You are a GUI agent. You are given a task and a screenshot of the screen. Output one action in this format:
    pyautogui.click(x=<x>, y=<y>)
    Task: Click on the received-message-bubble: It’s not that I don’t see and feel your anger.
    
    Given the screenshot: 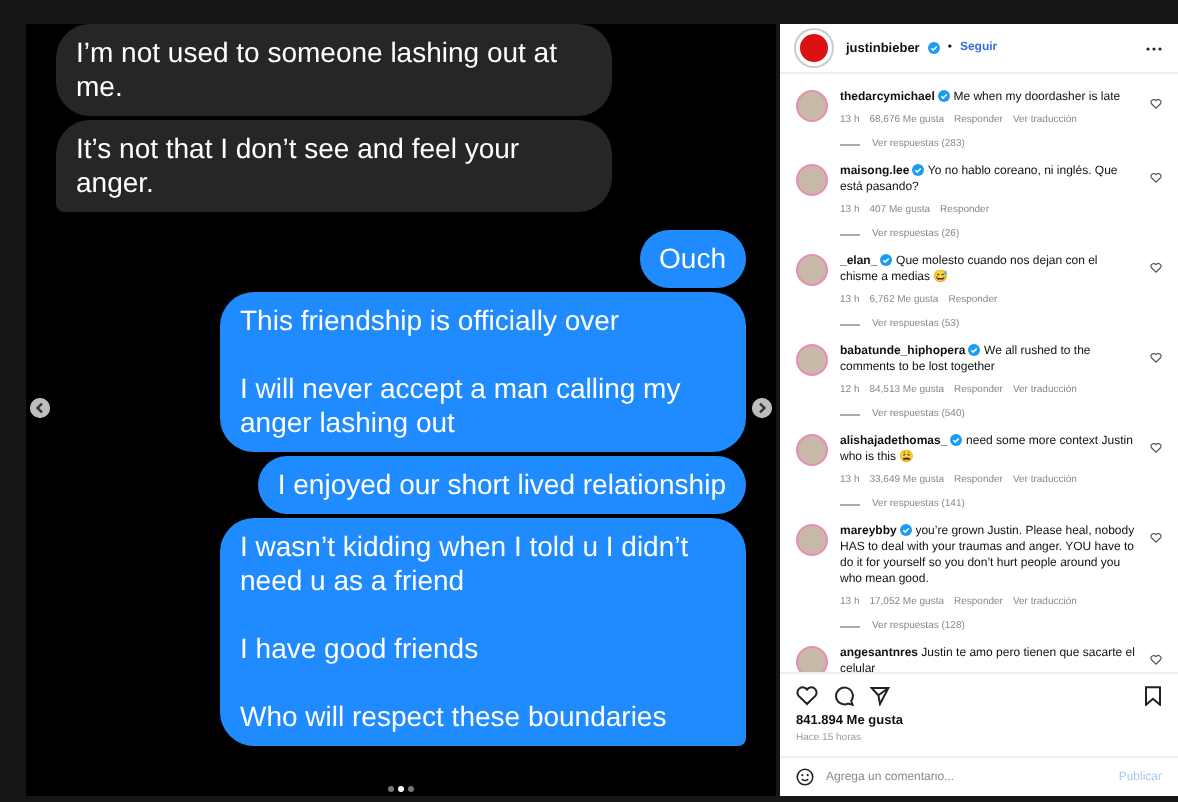 What is the action you would take?
    pyautogui.click(x=334, y=166)
    